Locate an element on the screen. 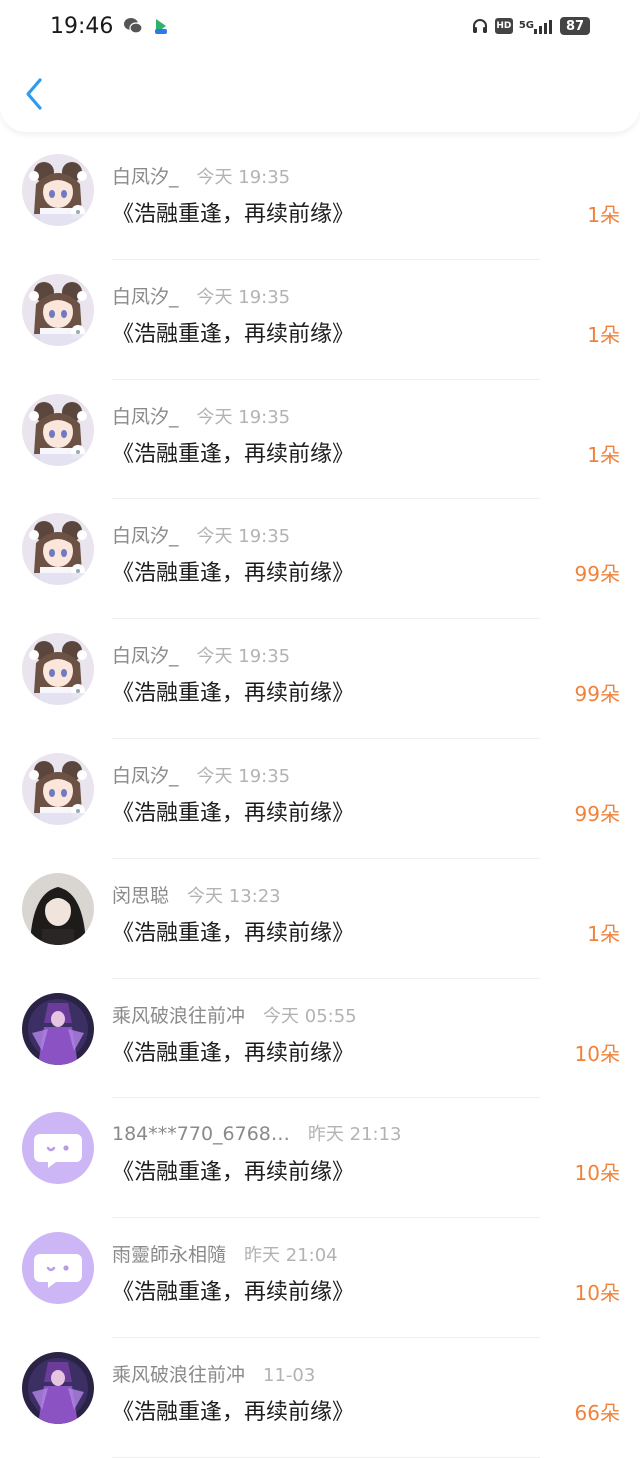 Image resolution: width=640 pixels, height=1458 pixels. status-right: HD 5G 87 is located at coordinates (530, 26).